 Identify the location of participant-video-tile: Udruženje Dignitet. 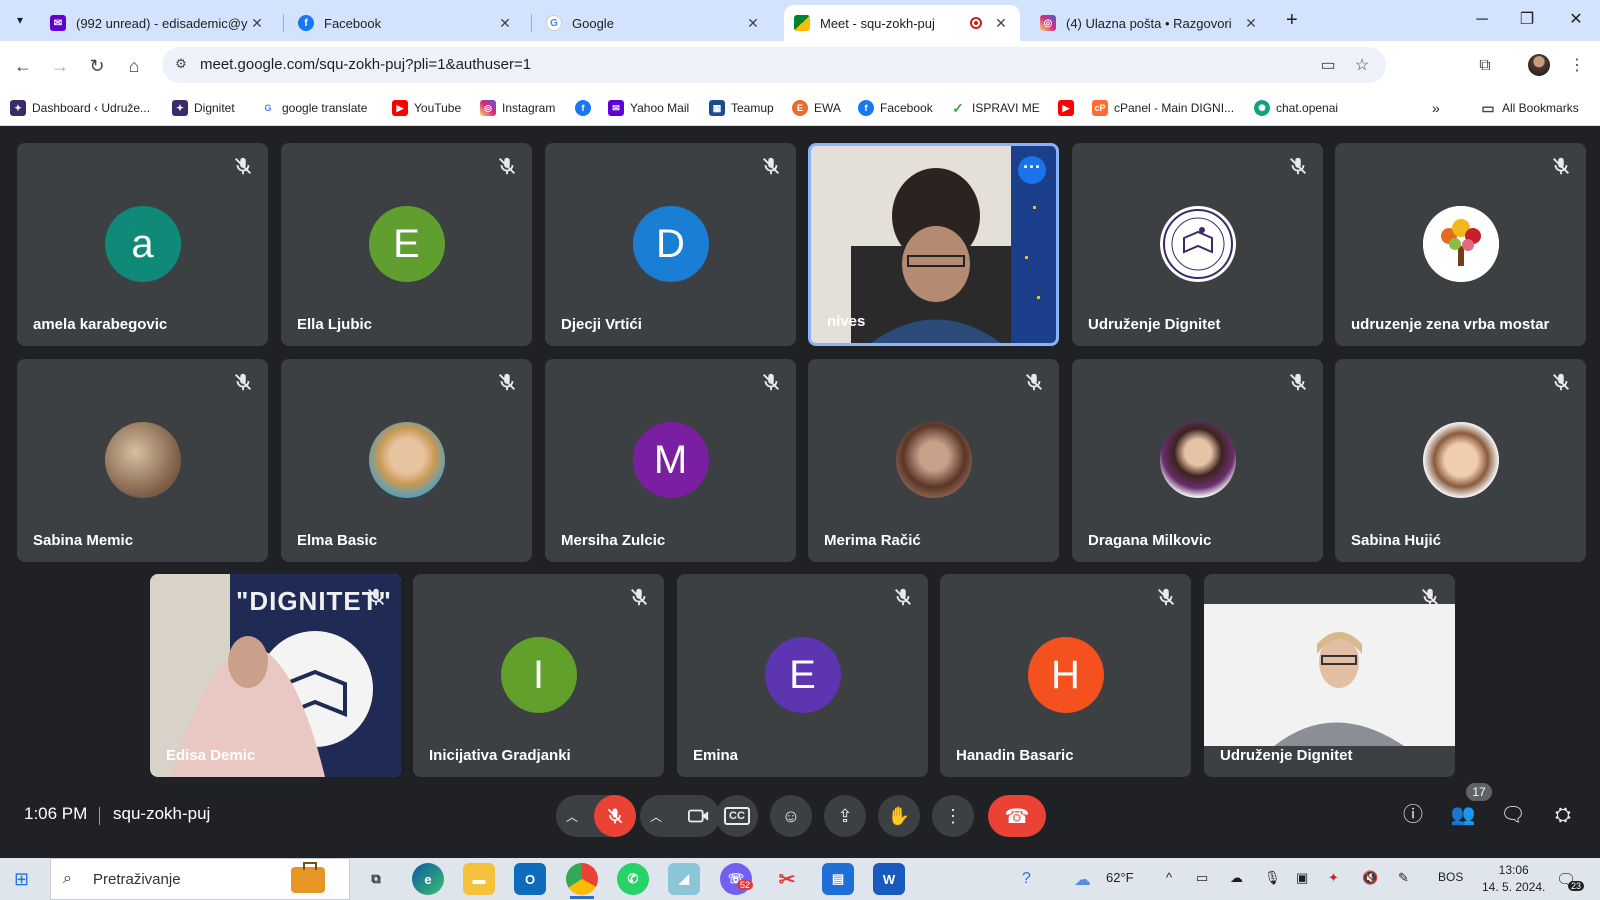
(1329, 675).